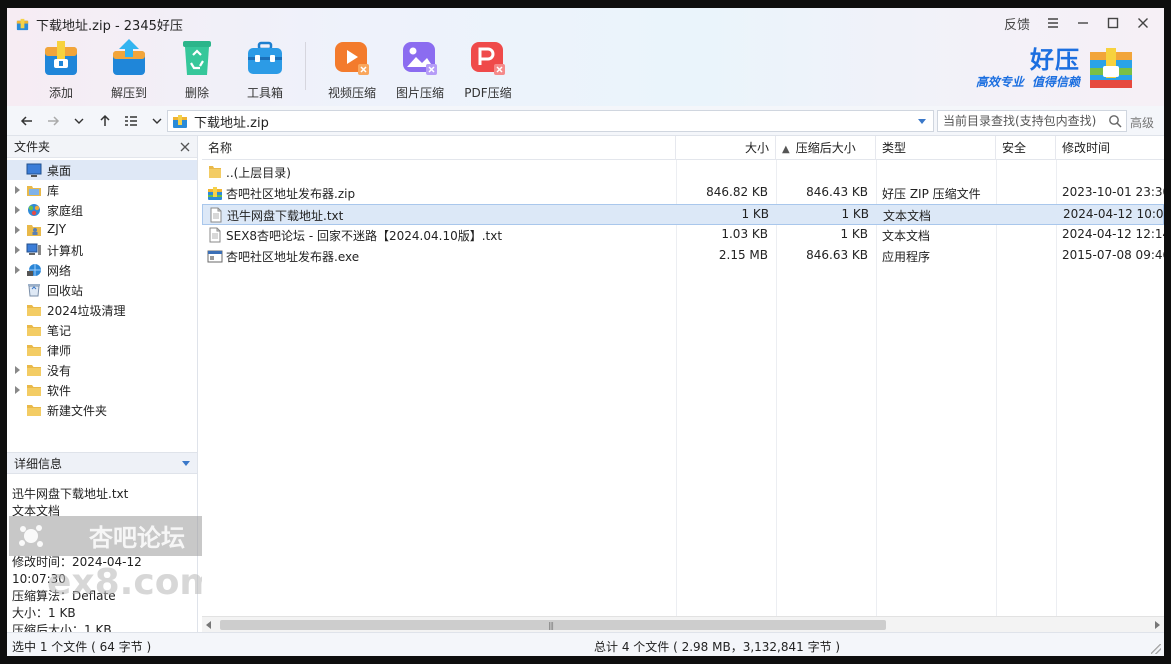 The image size is (1171, 664). What do you see at coordinates (86, 311) in the screenshot?
I see `folder-tree-label: 2024垃圾清理` at bounding box center [86, 311].